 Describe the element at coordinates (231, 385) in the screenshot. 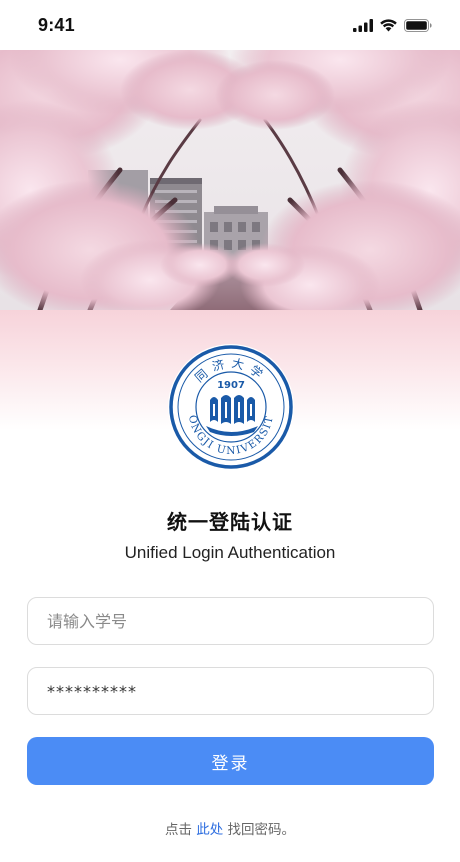

I see `emblem-year: 1907` at that location.